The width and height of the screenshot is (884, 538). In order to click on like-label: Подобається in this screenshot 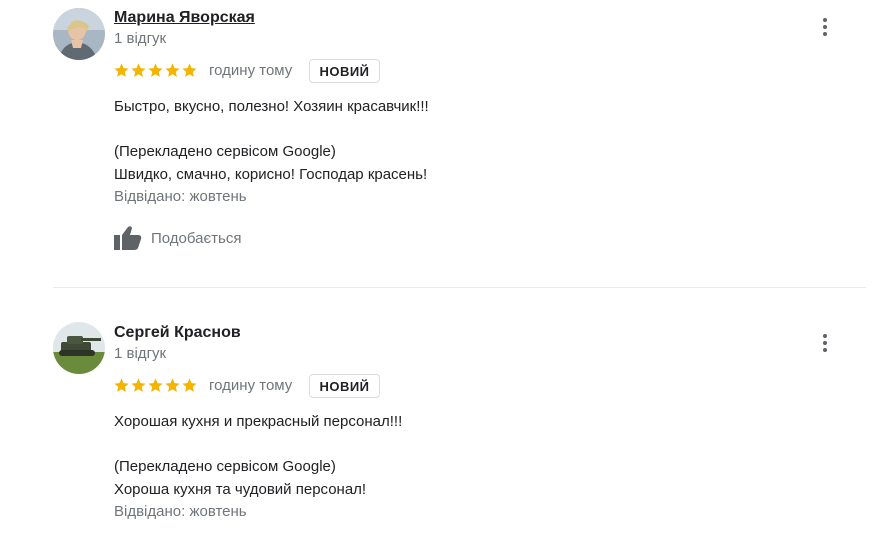, I will do `click(196, 238)`.